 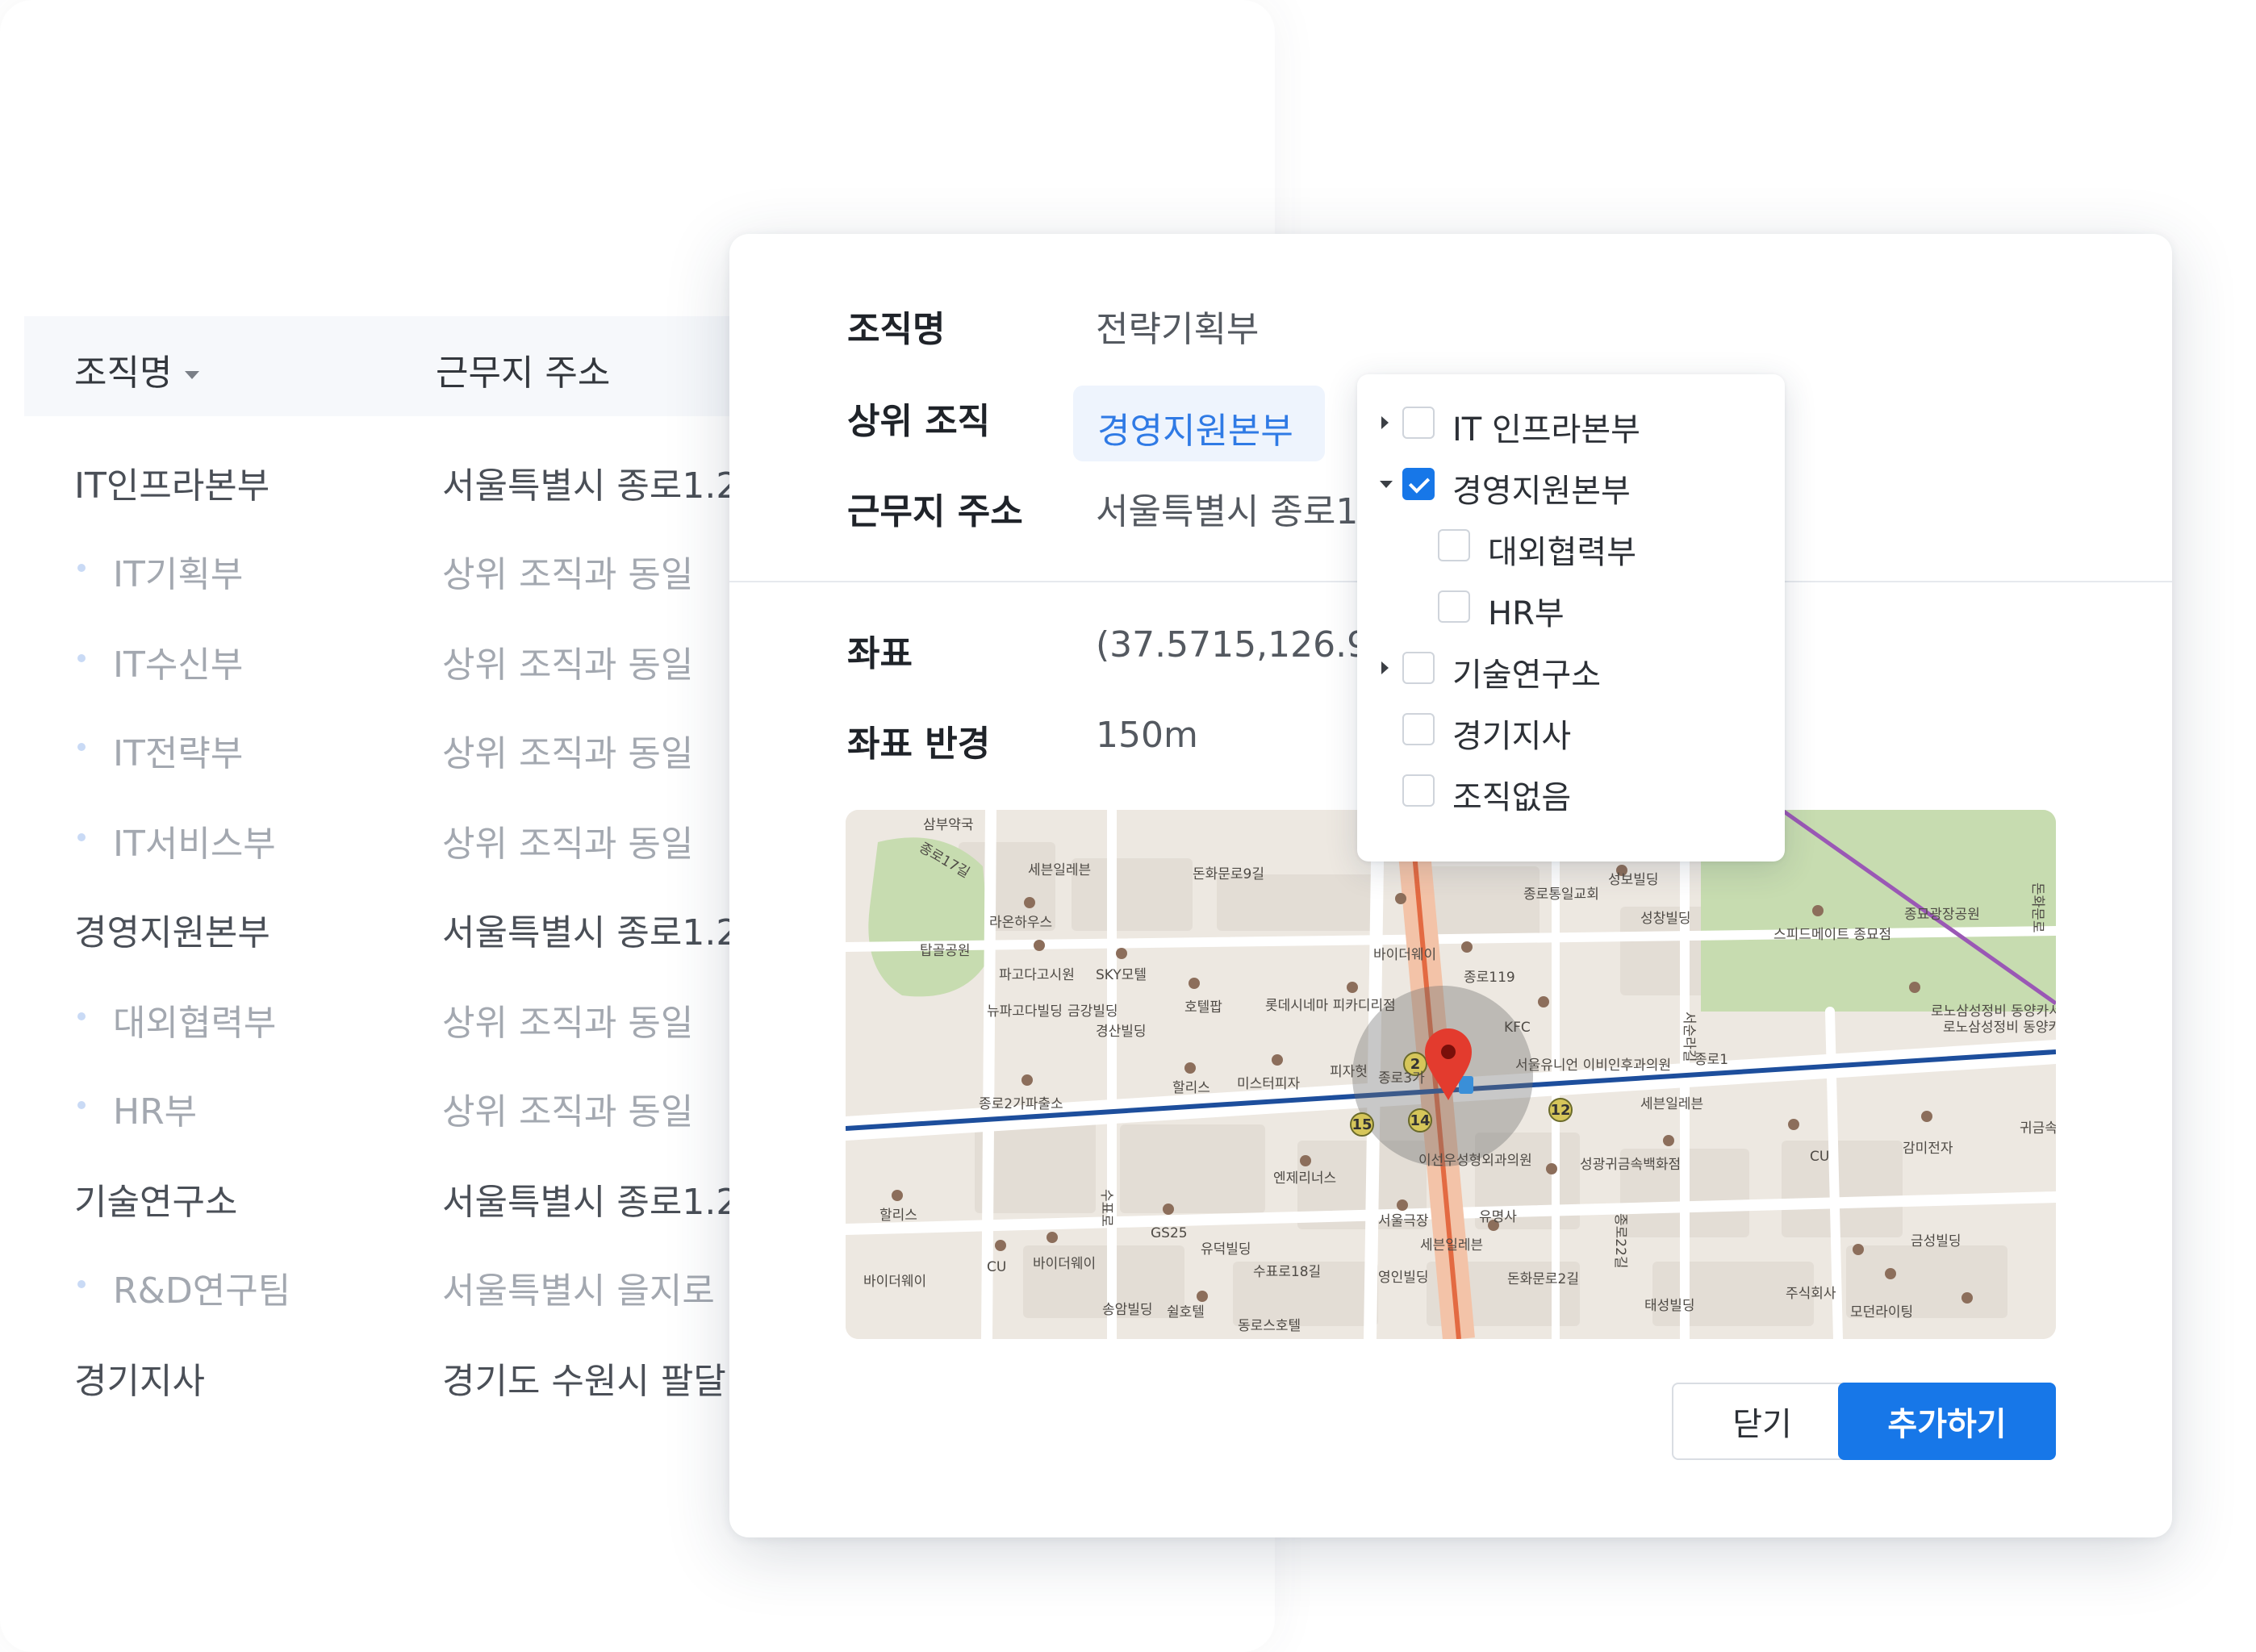 What do you see at coordinates (1947, 1422) in the screenshot?
I see `add-button: 추가하기` at bounding box center [1947, 1422].